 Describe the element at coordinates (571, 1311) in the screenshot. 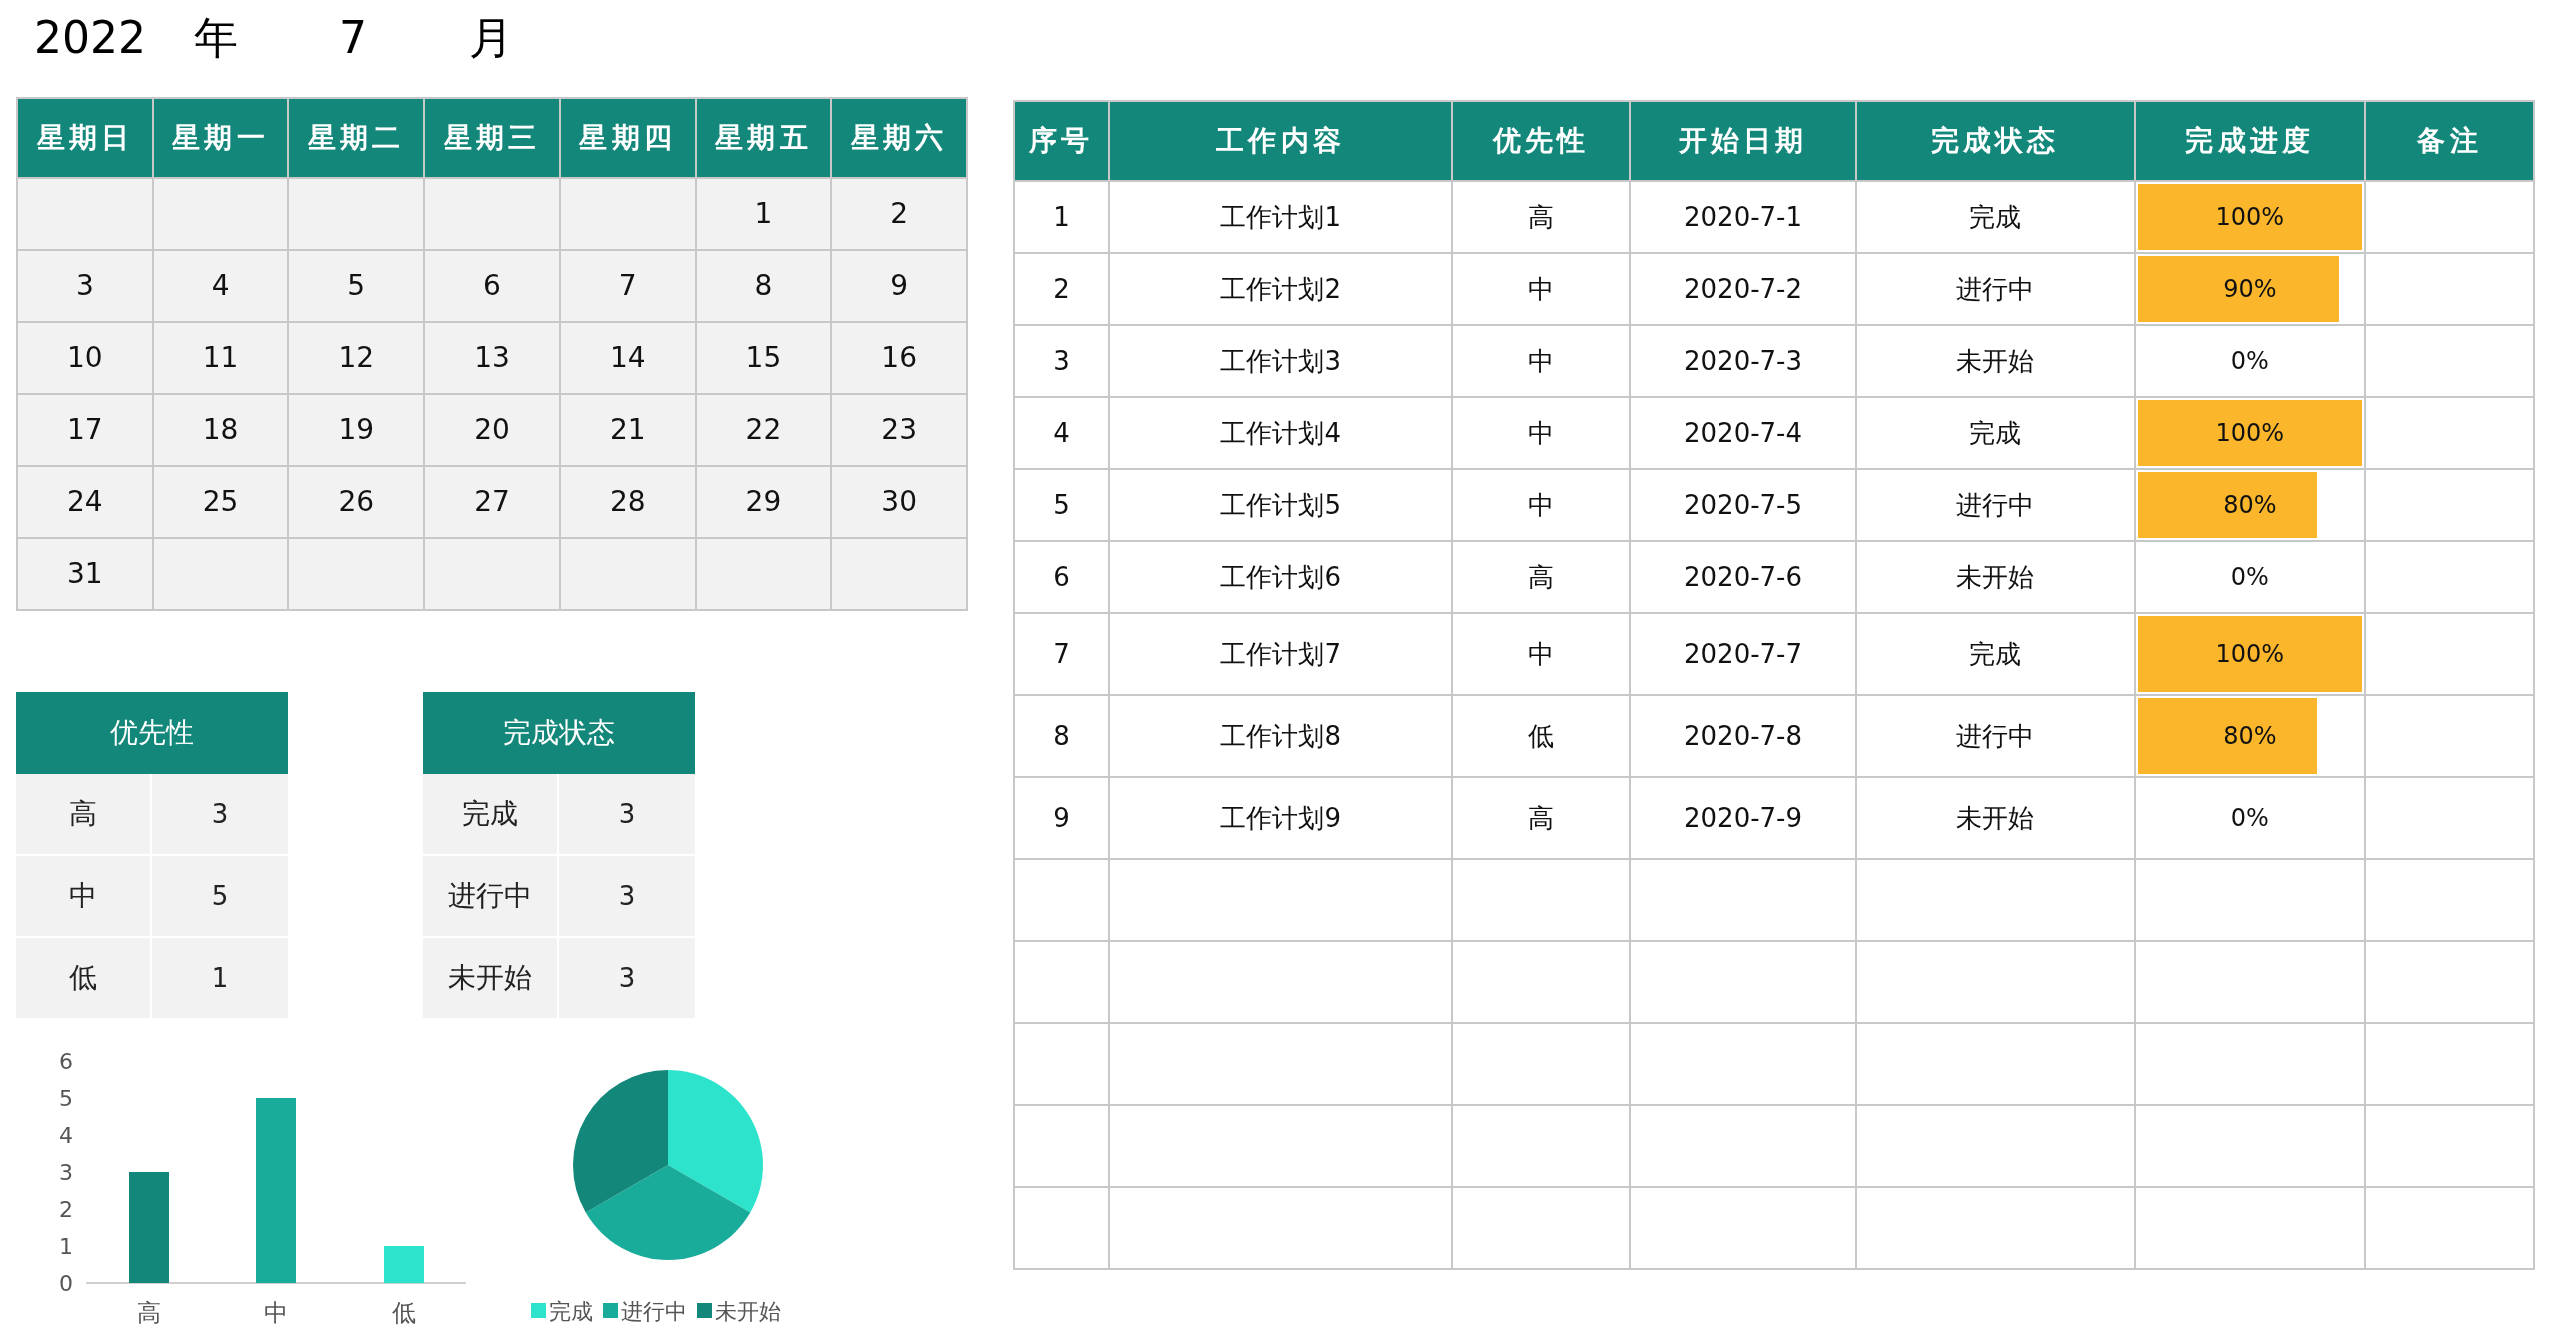

I see `legend-label: 完成` at that location.